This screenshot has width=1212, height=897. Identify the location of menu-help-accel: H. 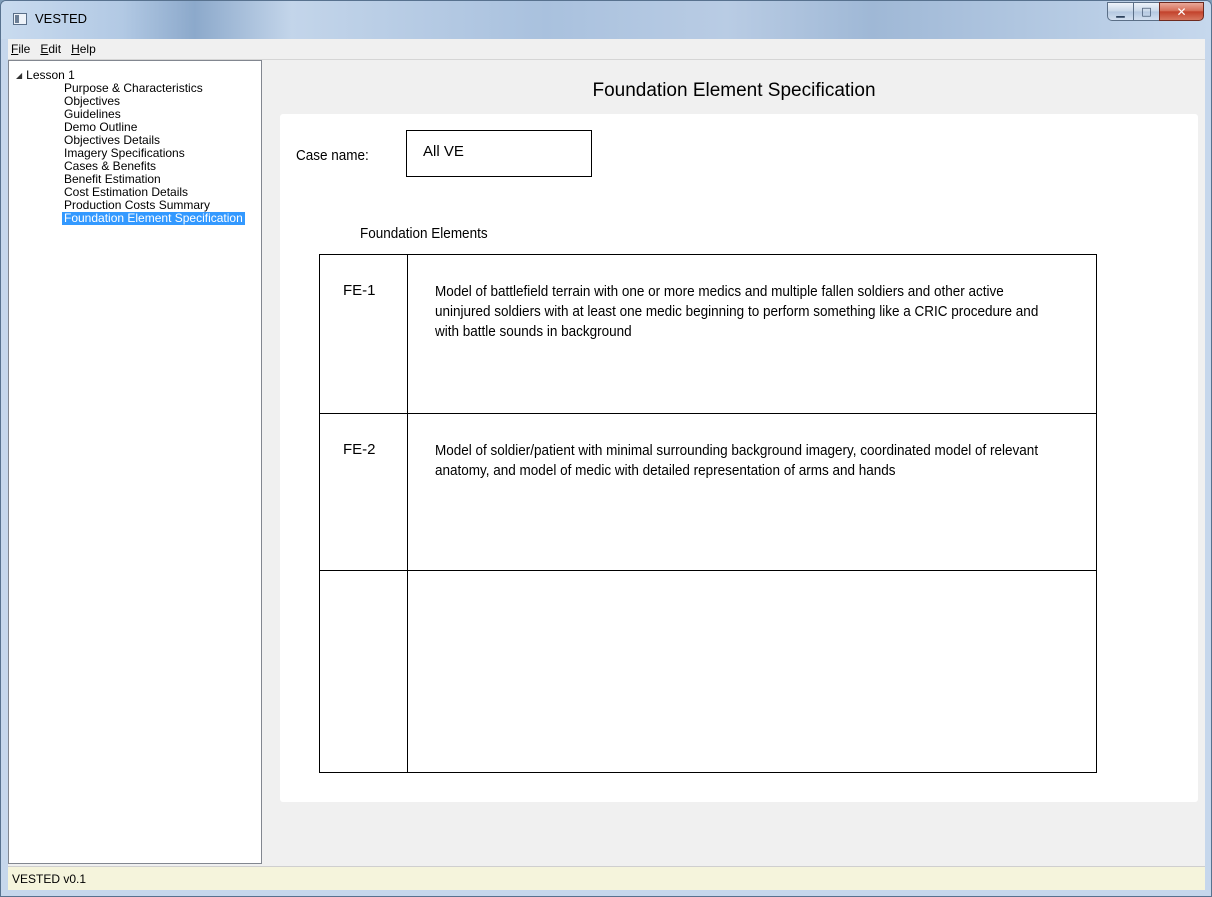
(75, 49).